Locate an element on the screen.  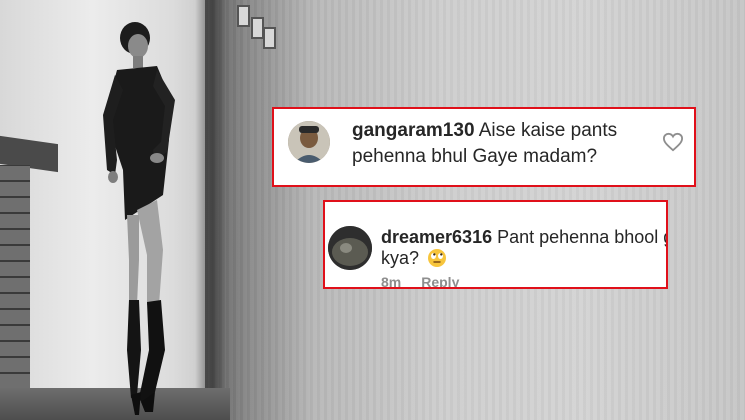
heart-outline-icon is located at coordinates (673, 142).